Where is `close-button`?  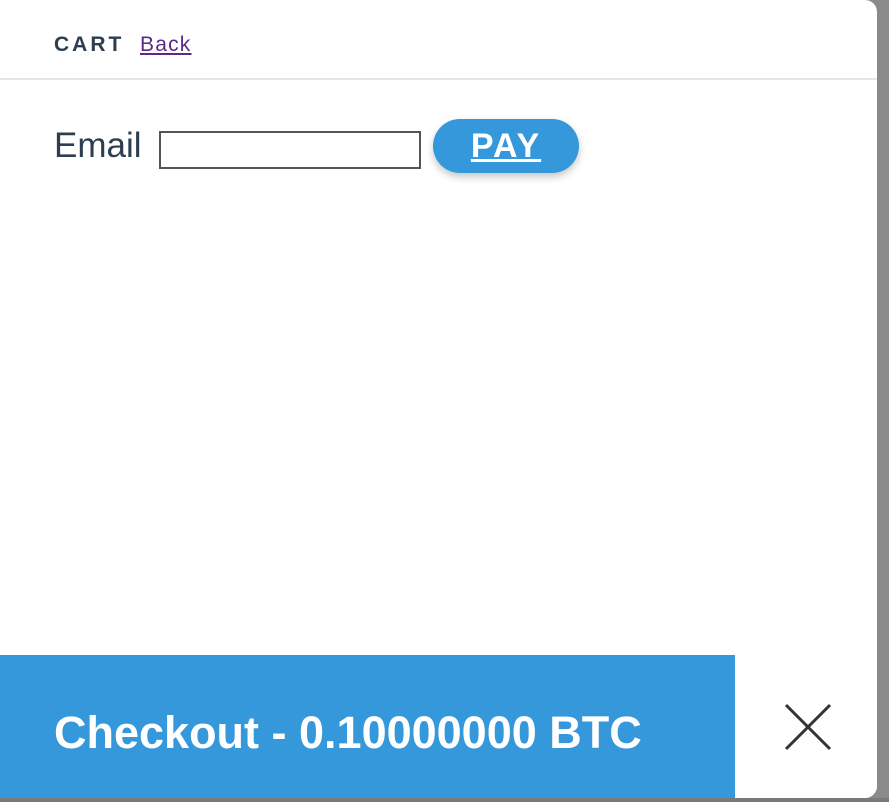 close-button is located at coordinates (806, 726).